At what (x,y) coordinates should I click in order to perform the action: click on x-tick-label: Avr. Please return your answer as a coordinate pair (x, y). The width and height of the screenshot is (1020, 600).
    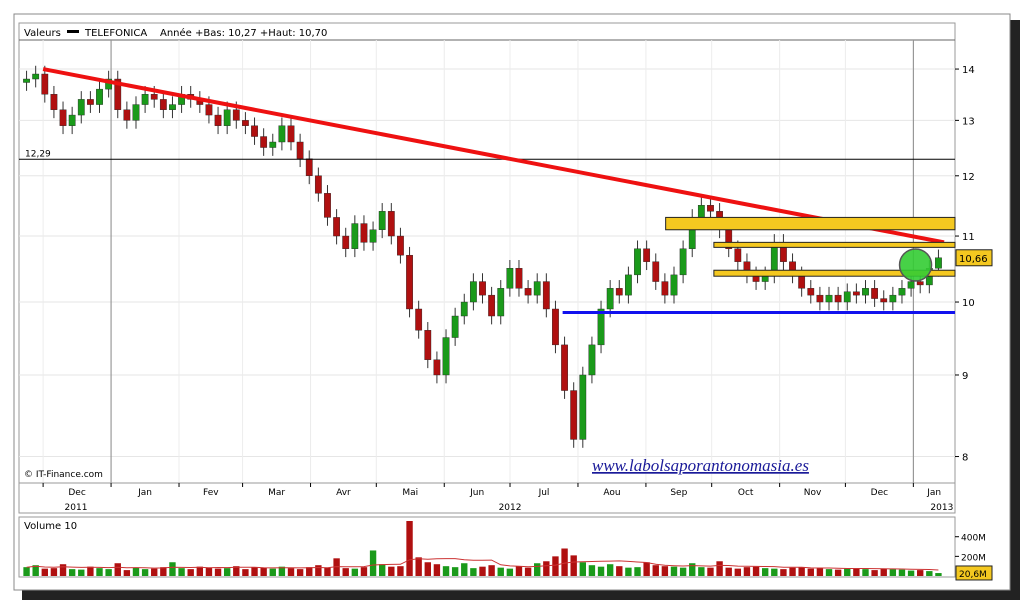
    Looking at the image, I should click on (343, 493).